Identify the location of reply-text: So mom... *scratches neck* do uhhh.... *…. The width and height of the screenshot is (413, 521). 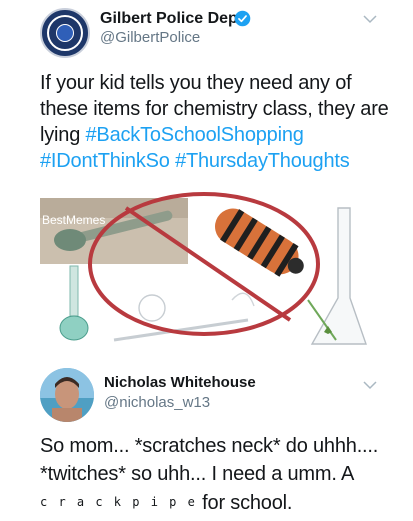
(225, 474).